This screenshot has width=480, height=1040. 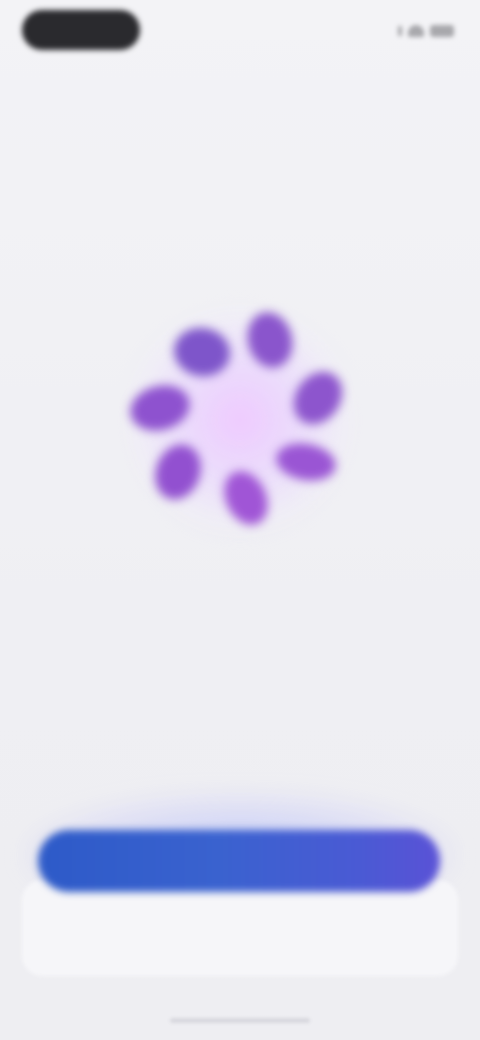 What do you see at coordinates (236, 418) in the screenshot?
I see `spinner-icon` at bounding box center [236, 418].